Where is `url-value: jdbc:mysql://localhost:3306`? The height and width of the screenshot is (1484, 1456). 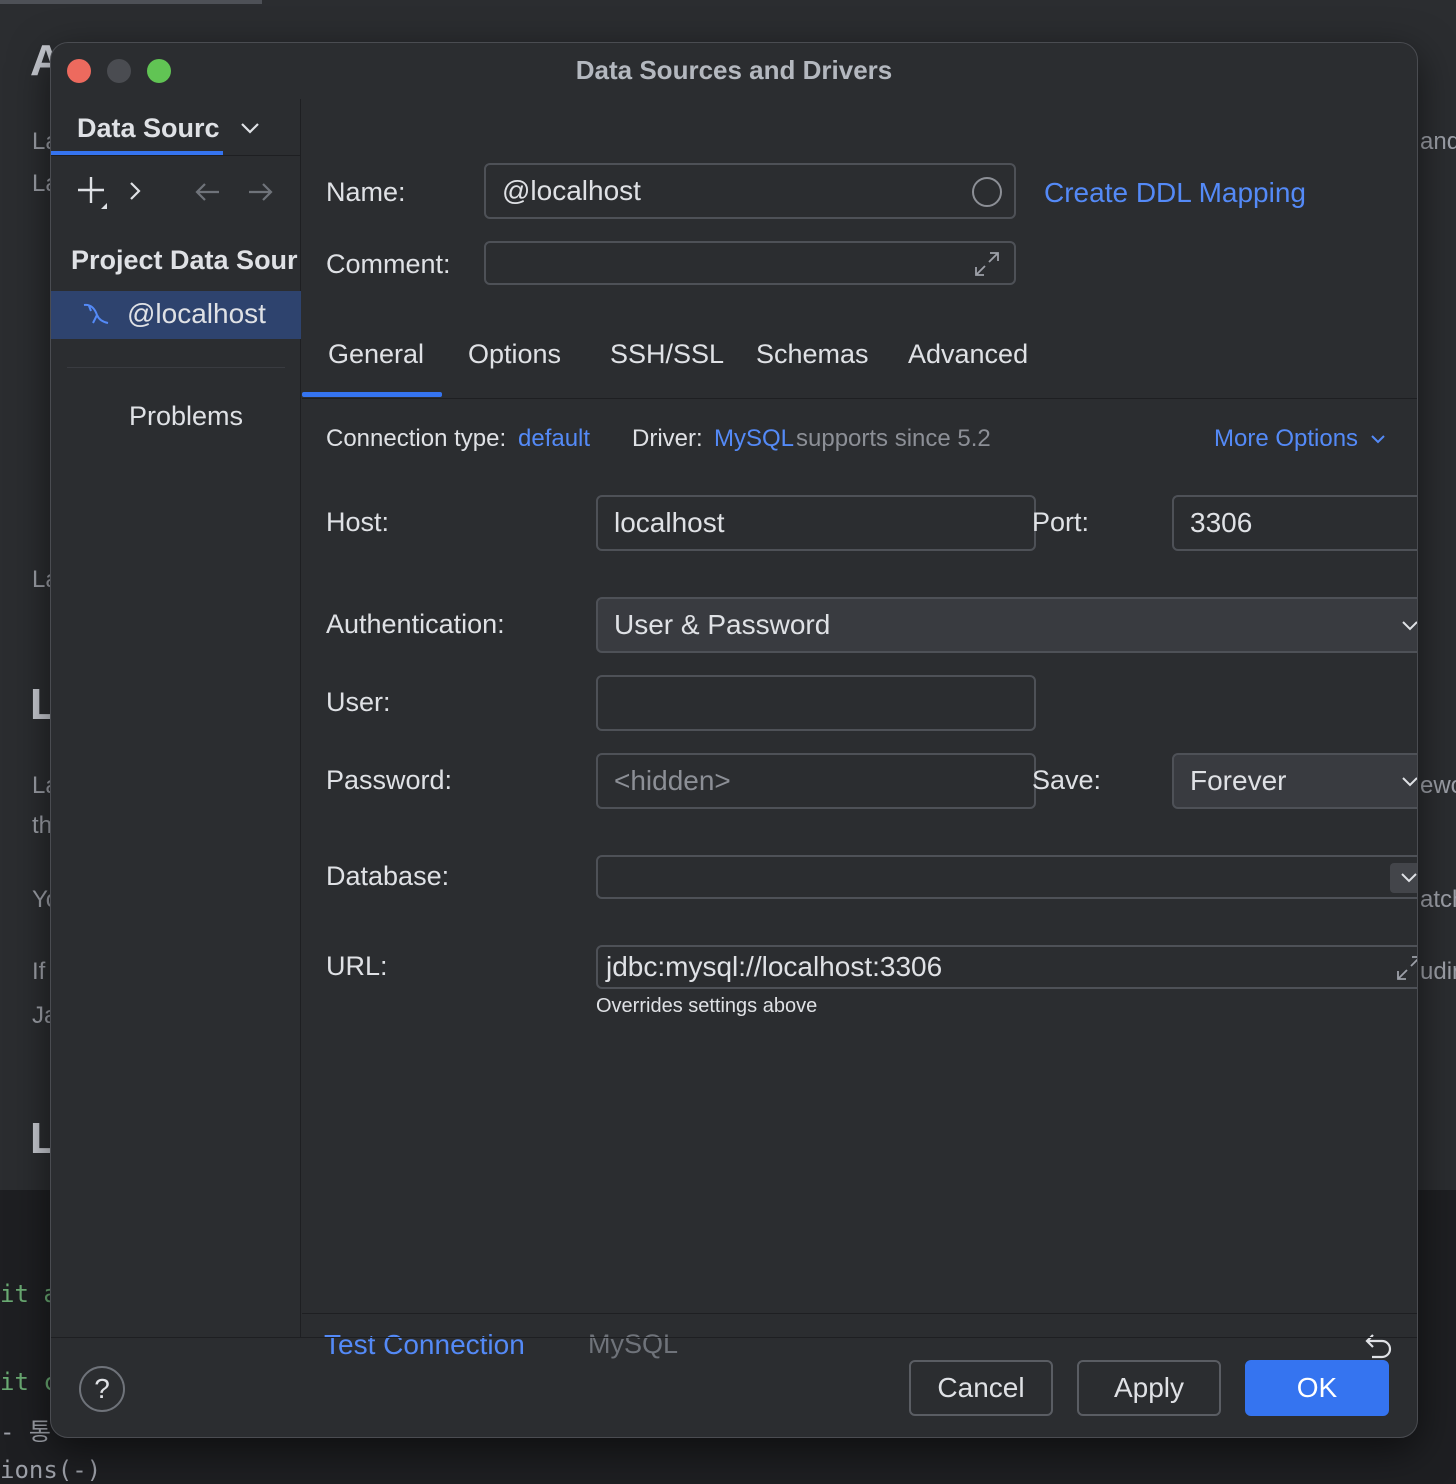 url-value: jdbc:mysql://localhost:3306 is located at coordinates (774, 966).